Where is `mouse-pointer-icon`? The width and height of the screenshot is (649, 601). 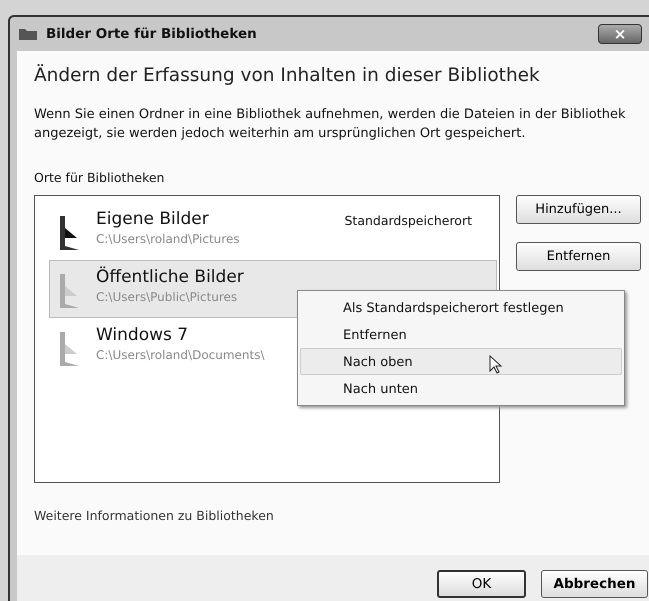
mouse-pointer-icon is located at coordinates (496, 364).